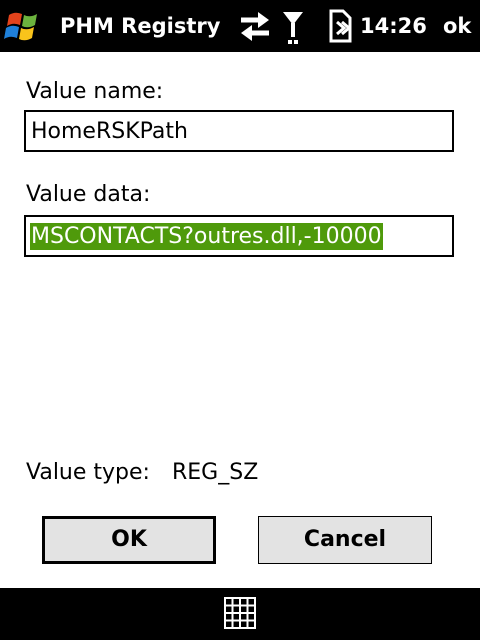 The height and width of the screenshot is (640, 480). Describe the element at coordinates (88, 472) in the screenshot. I see `value-type-label: Value type:` at that location.